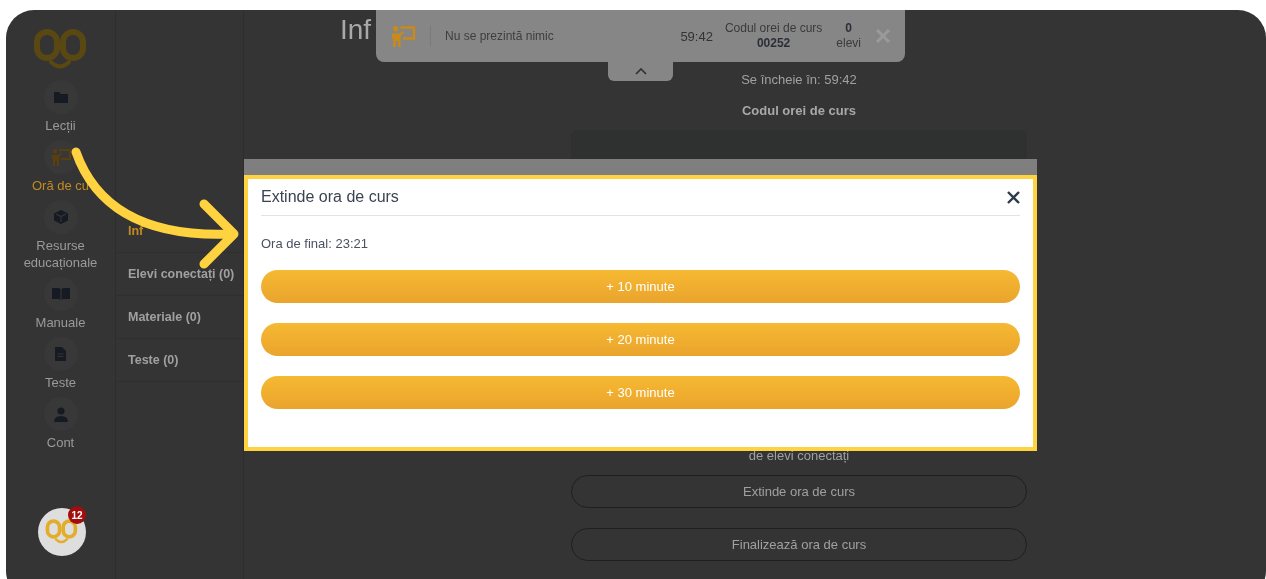 The height and width of the screenshot is (579, 1266). What do you see at coordinates (60, 364) in the screenshot?
I see `sidebar-item: Teste` at bounding box center [60, 364].